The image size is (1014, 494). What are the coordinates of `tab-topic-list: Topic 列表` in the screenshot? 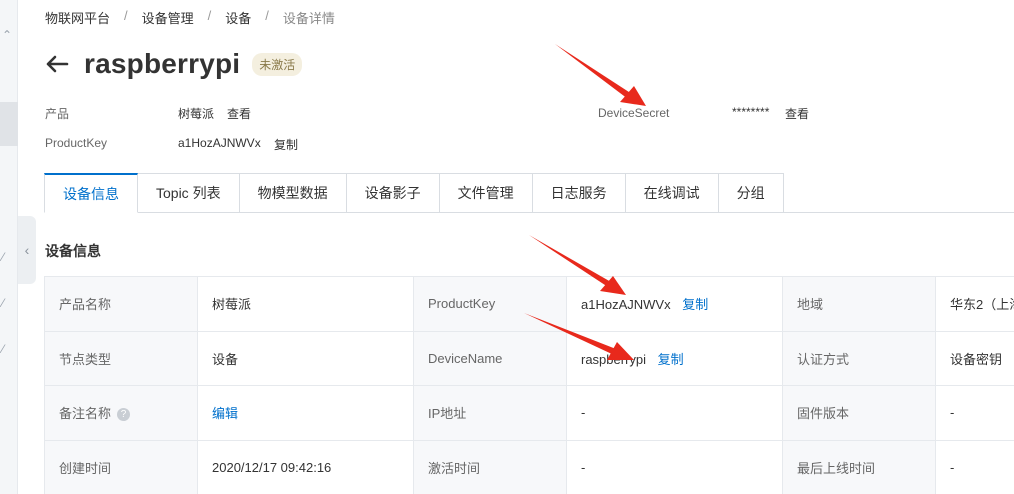 It's located at (189, 193).